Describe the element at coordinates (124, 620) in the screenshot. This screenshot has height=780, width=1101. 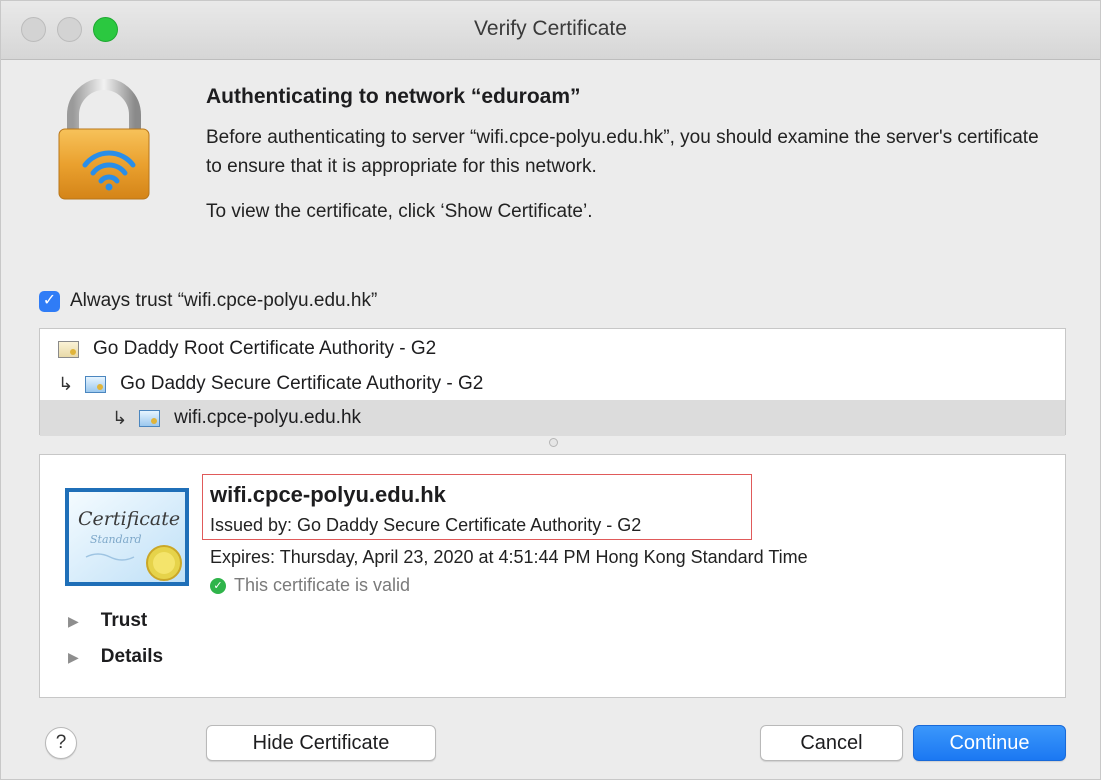
I see `trust-label: Trust` at that location.